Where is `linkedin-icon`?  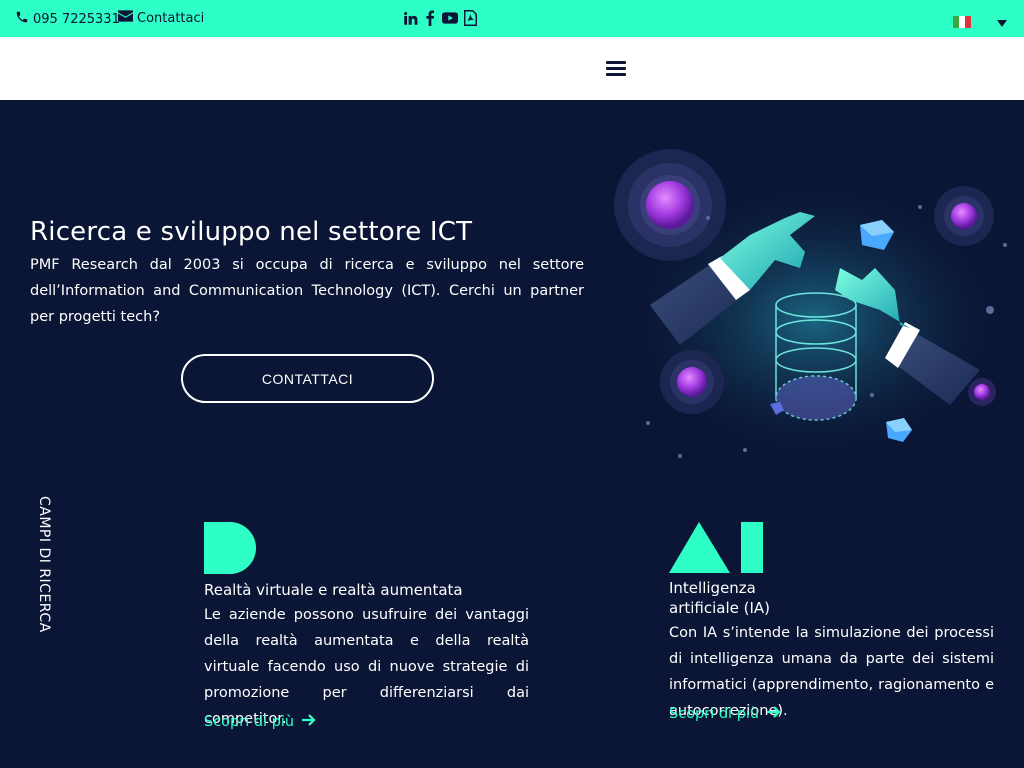
linkedin-icon is located at coordinates (410, 18).